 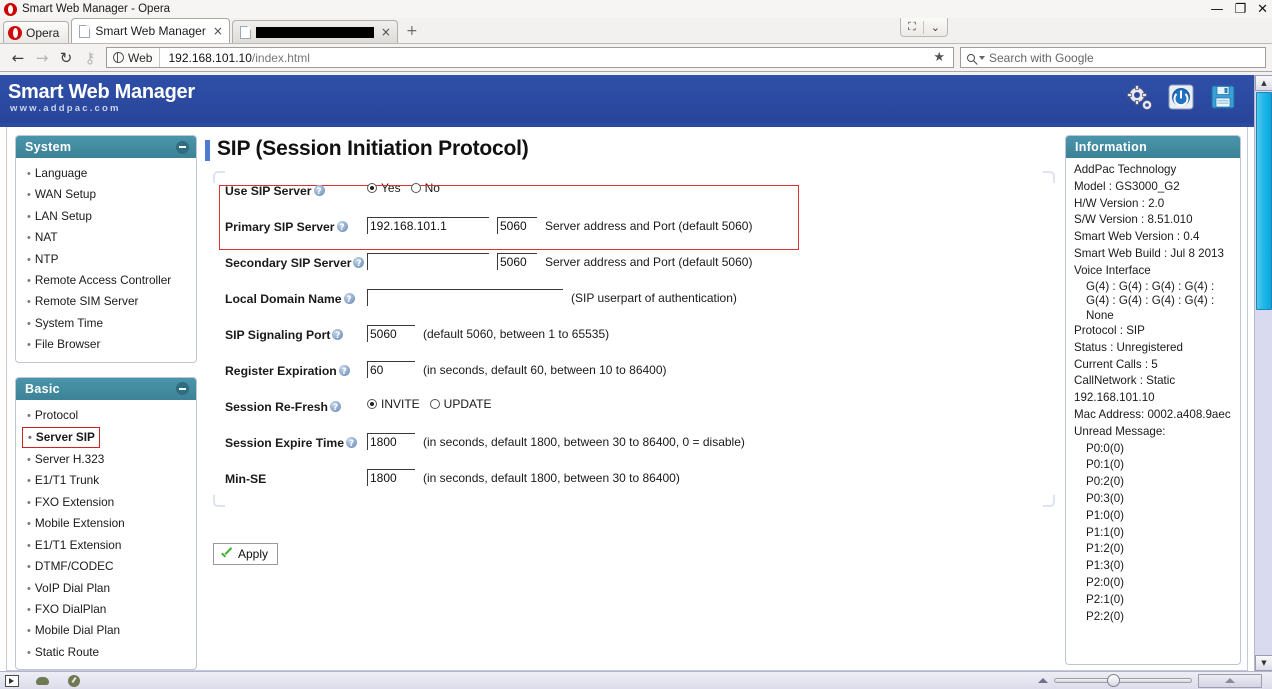 I want to click on sidebar-item-nat: • NAT, so click(x=106, y=237).